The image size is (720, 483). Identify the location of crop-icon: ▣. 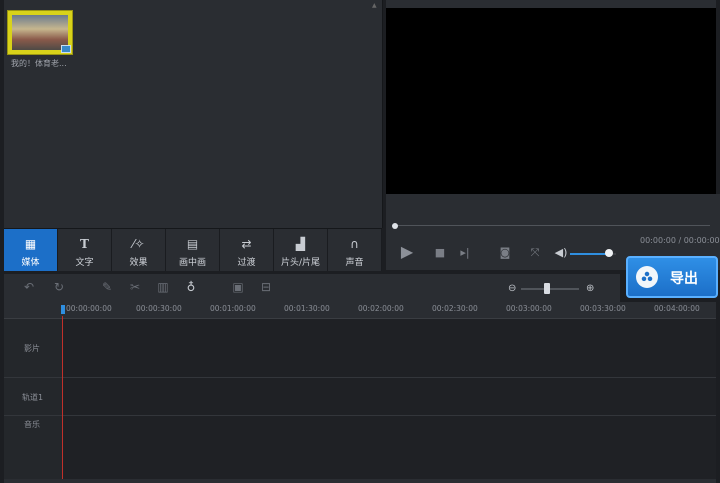
(238, 287).